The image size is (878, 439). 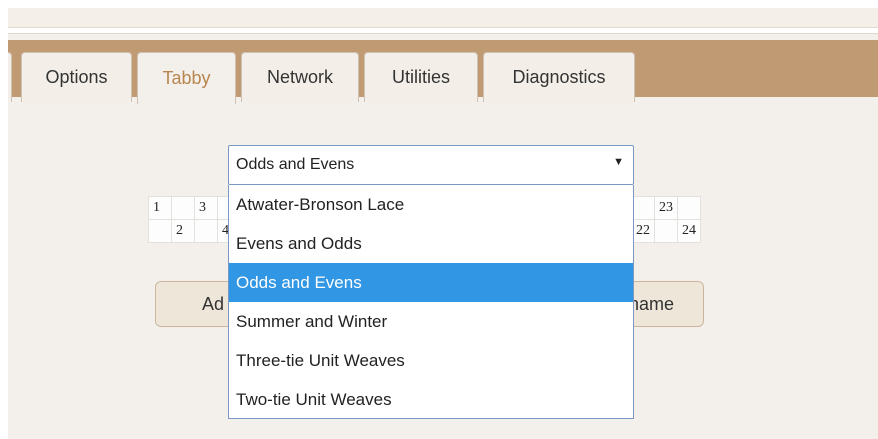 What do you see at coordinates (666, 208) in the screenshot?
I see `grid-cell: 23` at bounding box center [666, 208].